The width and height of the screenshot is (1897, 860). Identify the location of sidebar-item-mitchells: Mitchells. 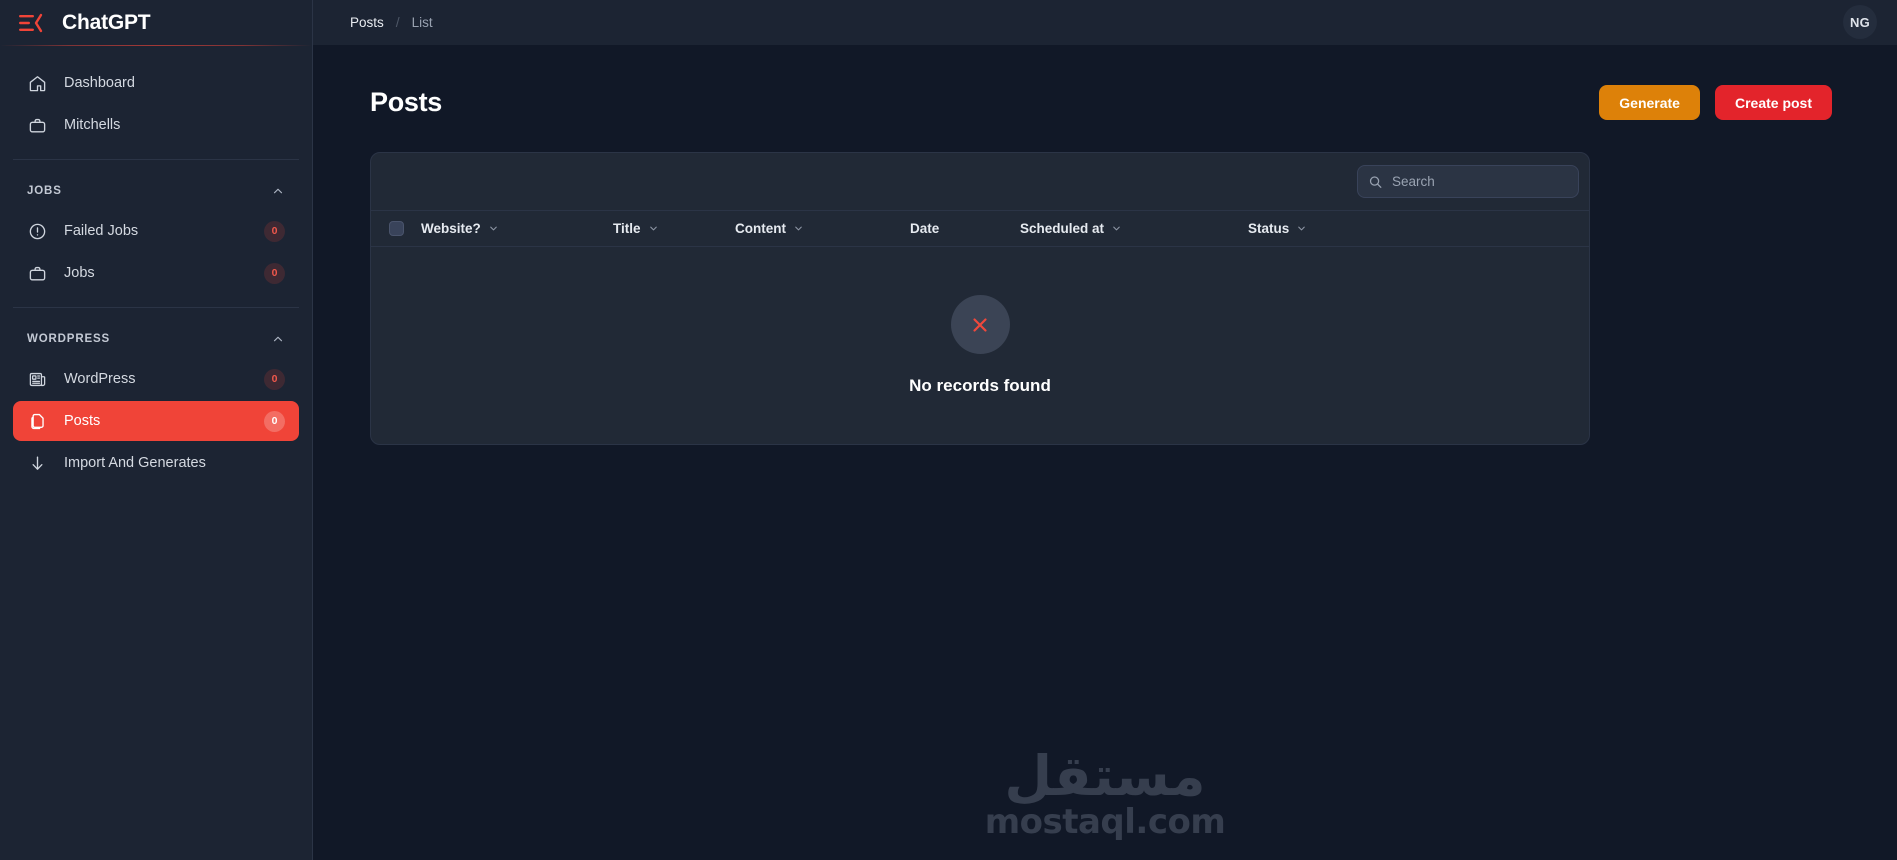
(156, 125).